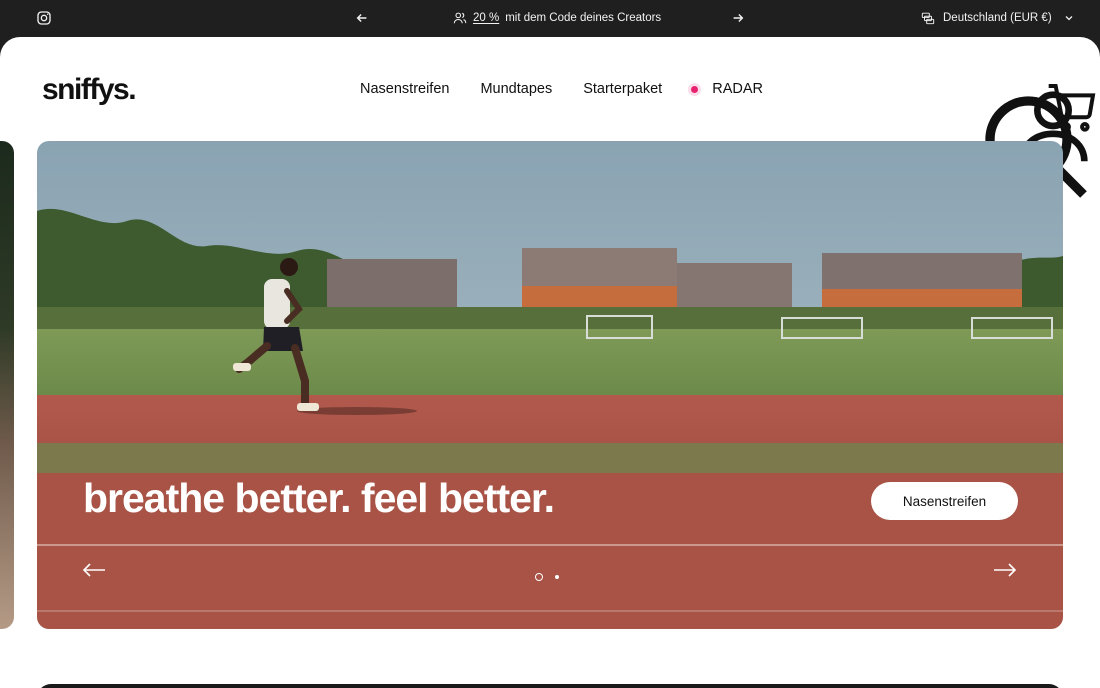 This screenshot has width=1100, height=688. Describe the element at coordinates (460, 18) in the screenshot. I see `users-icon` at that location.